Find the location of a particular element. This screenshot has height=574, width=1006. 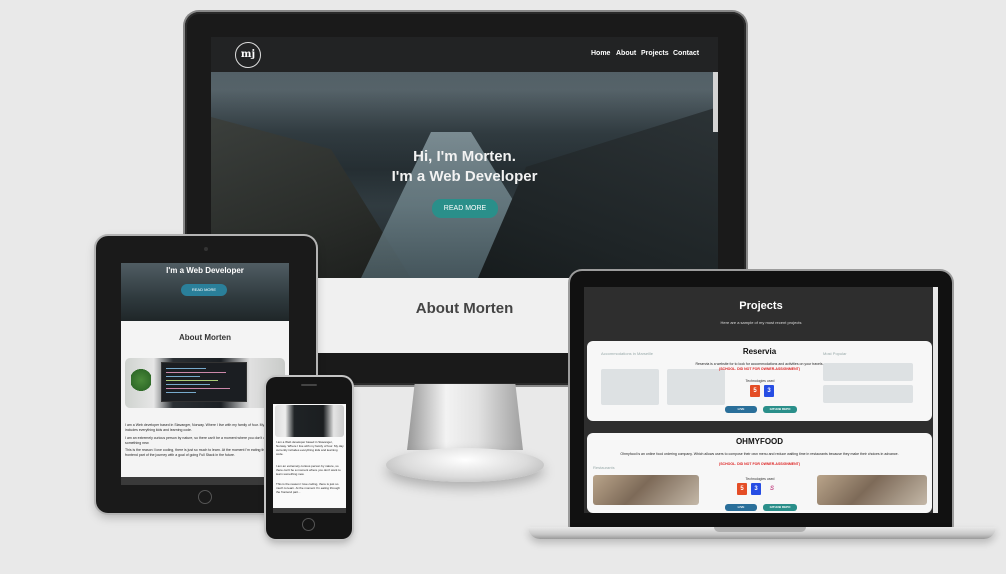

tablet-footer is located at coordinates (205, 481).